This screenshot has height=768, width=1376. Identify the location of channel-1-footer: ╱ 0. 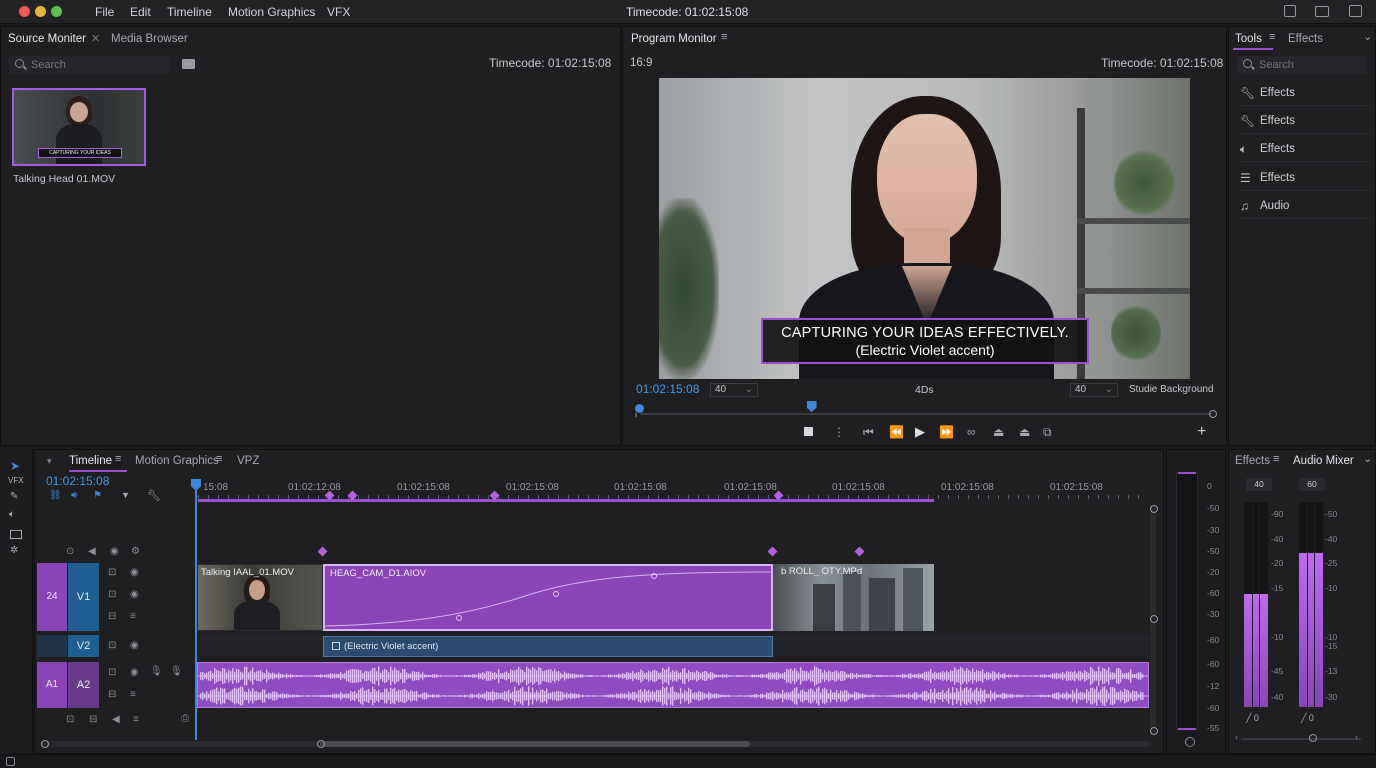
(1252, 718).